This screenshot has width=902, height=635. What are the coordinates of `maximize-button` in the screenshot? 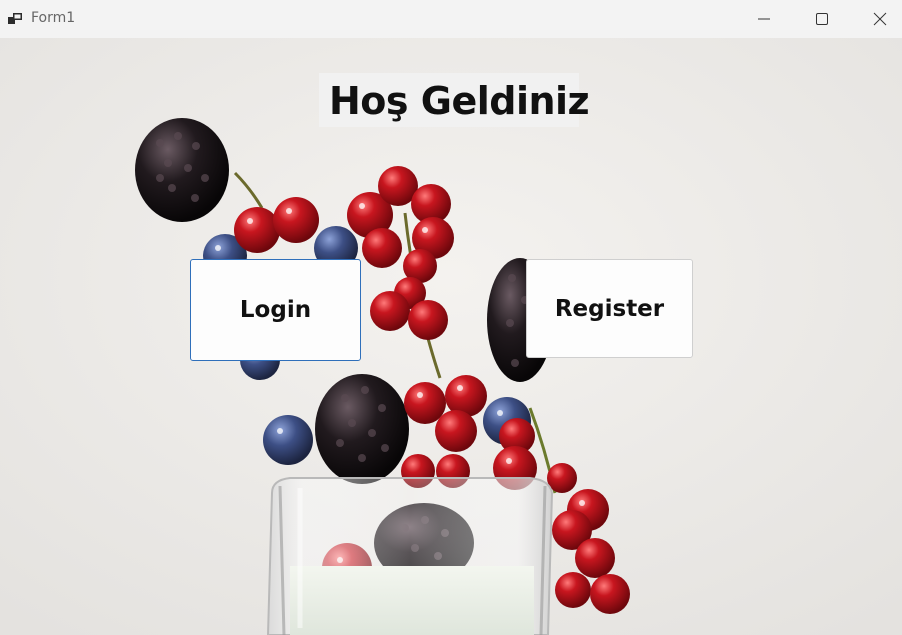 It's located at (822, 19).